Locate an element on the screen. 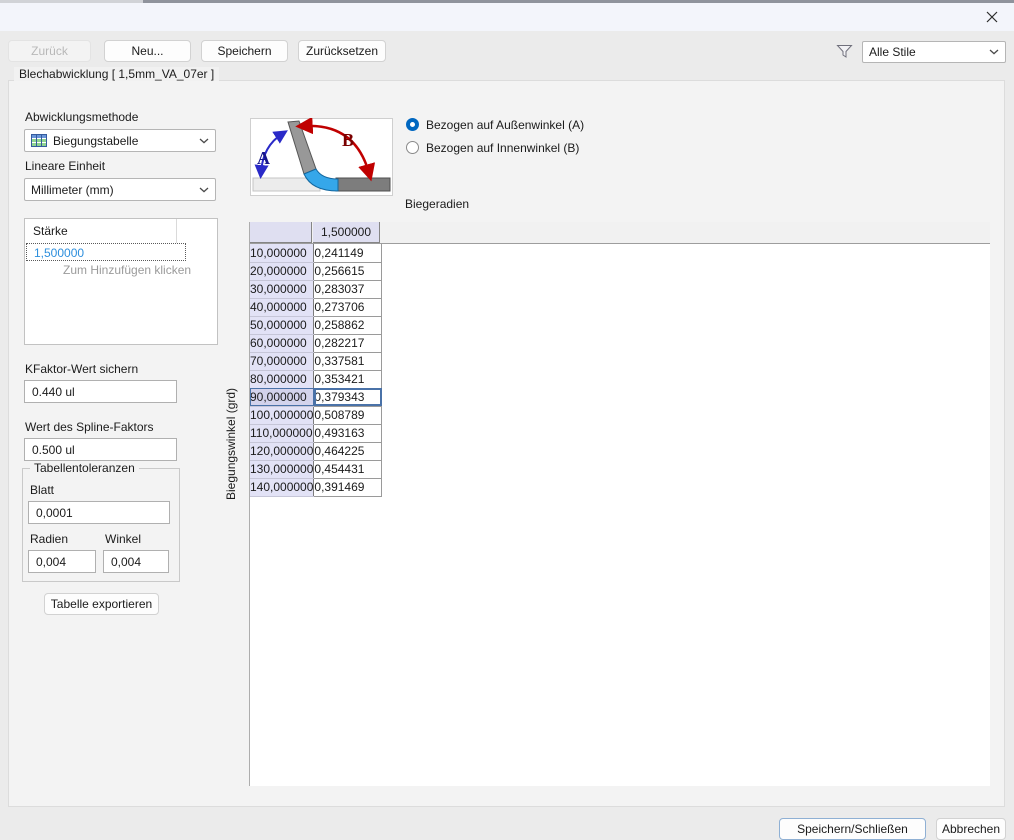 This screenshot has height=840, width=1014. linear-unit-label: Lineare Einheit is located at coordinates (65, 166).